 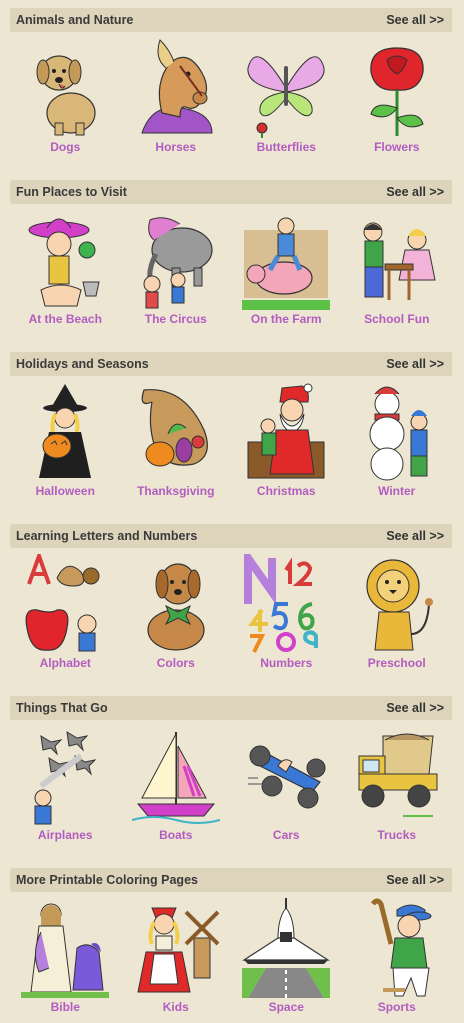 I want to click on section-title: Fun Places to Visit, so click(x=71, y=192).